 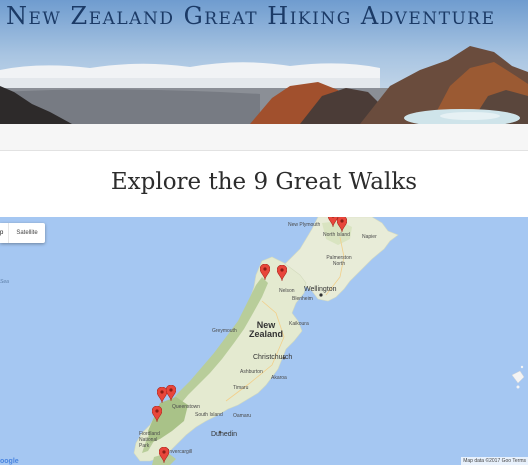 What do you see at coordinates (302, 299) in the screenshot?
I see `map-label-blenheim: Blenheim` at bounding box center [302, 299].